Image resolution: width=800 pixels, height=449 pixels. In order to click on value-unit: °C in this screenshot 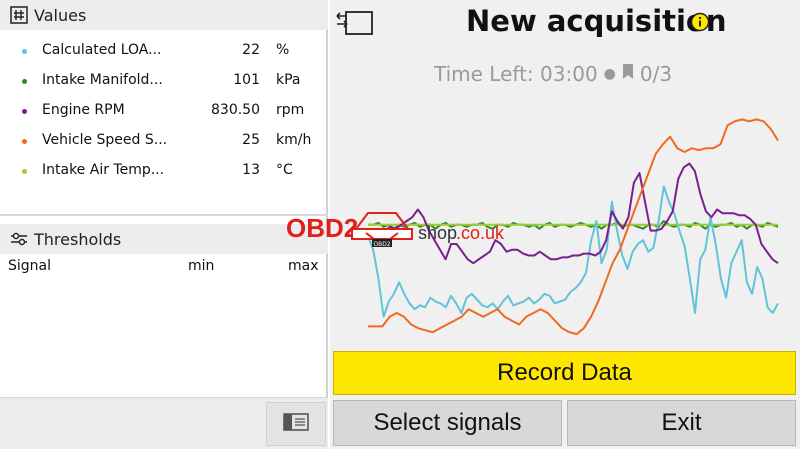, I will do `click(284, 170)`.